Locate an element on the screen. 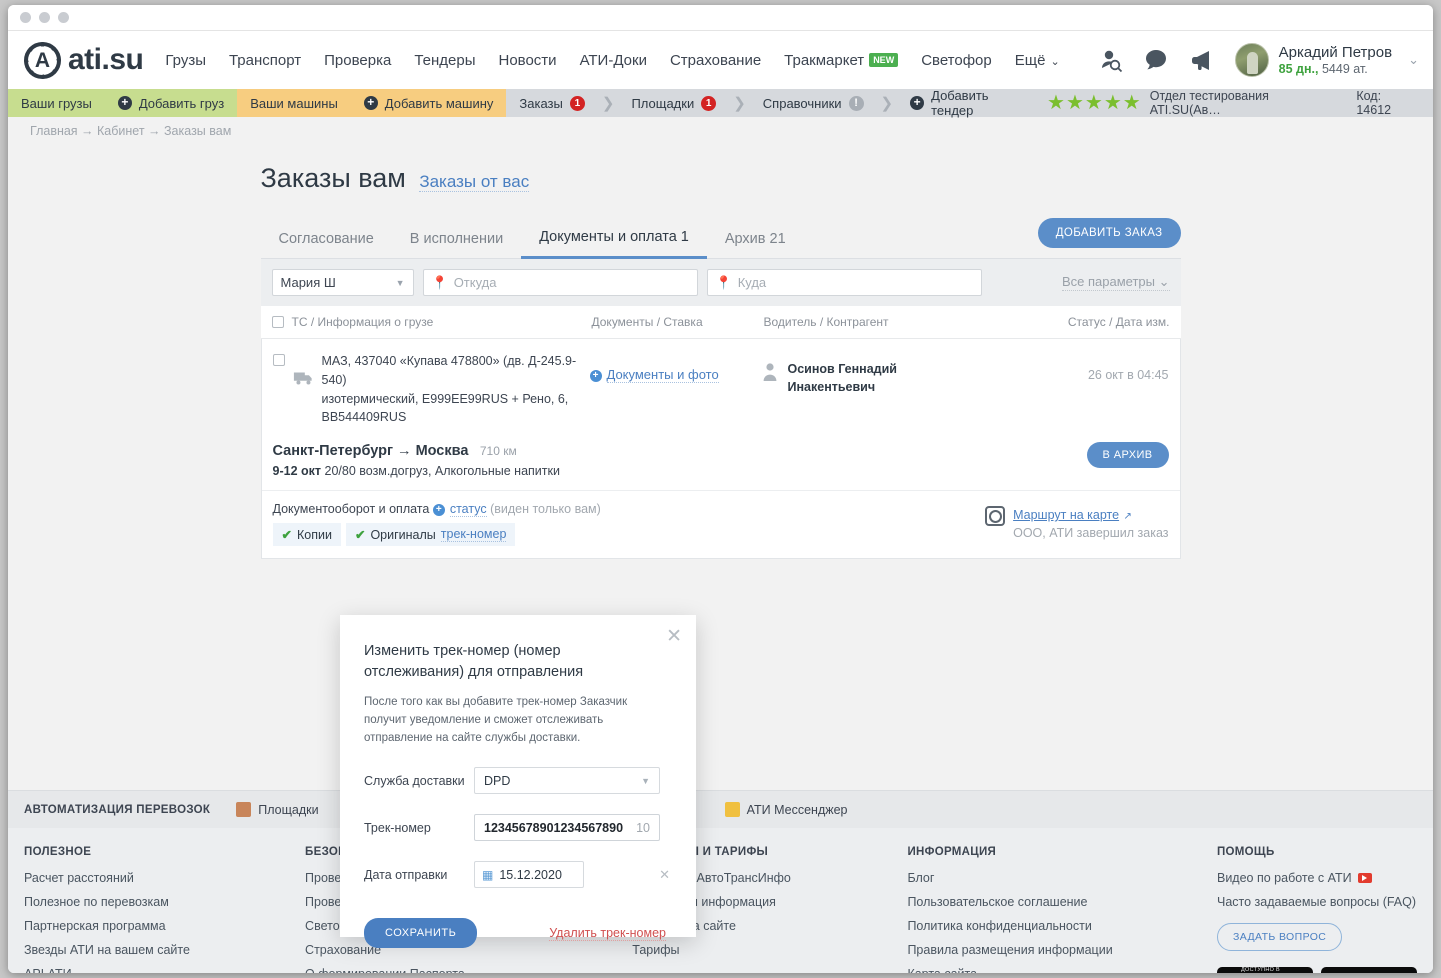 This screenshot has width=1441, height=978. breadcrumb: Главная → Кабинет → Заказы вам is located at coordinates (720, 131).